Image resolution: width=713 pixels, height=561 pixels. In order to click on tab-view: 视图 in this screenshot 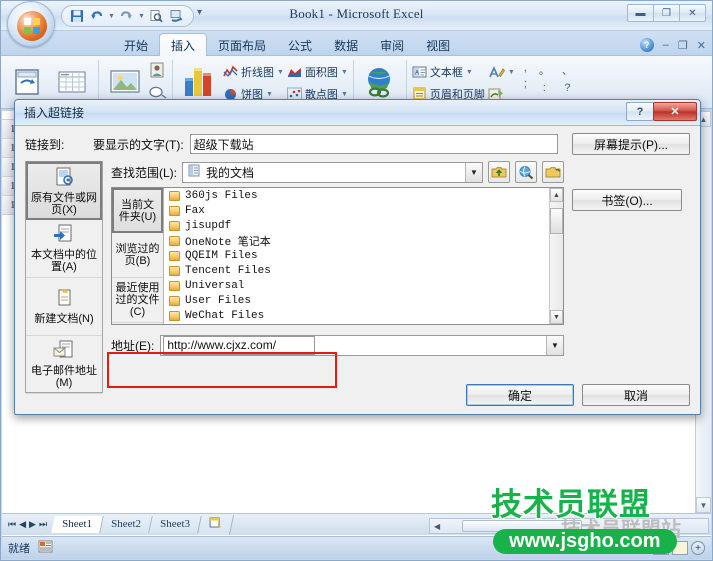, I will do `click(438, 45)`.